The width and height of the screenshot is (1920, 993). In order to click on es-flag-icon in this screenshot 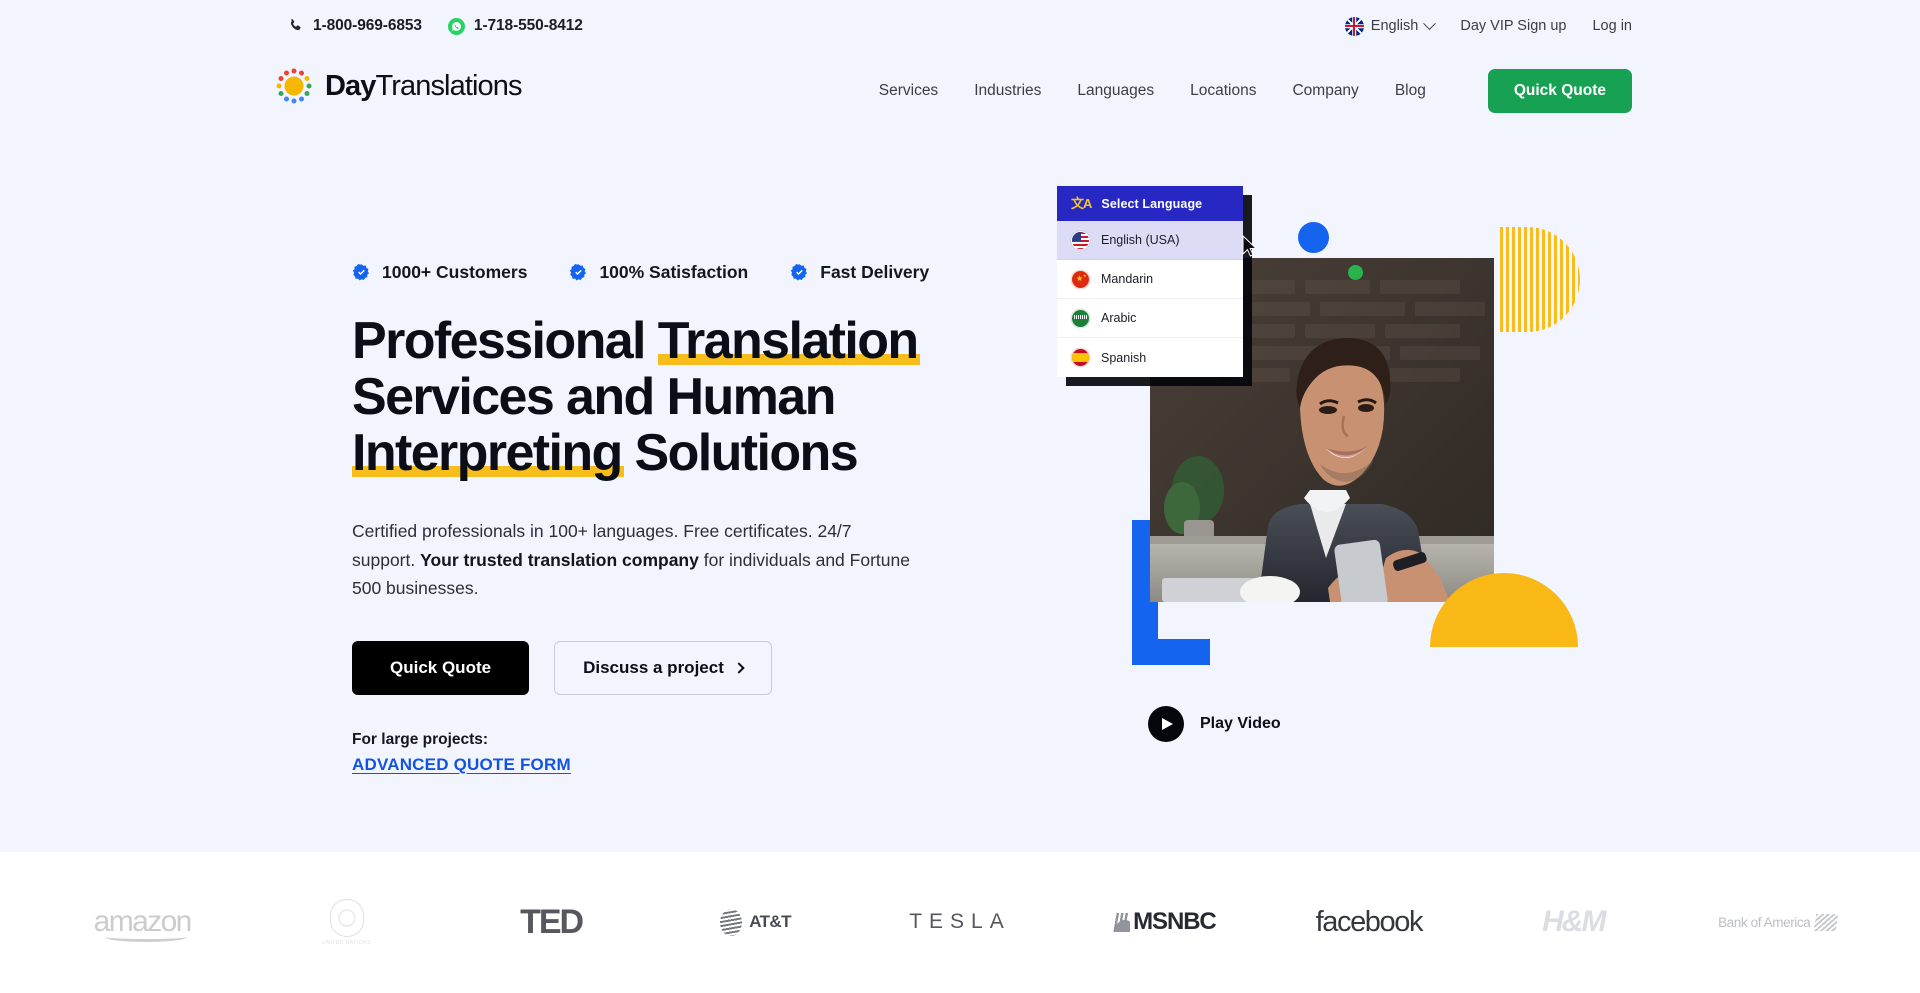, I will do `click(1080, 357)`.